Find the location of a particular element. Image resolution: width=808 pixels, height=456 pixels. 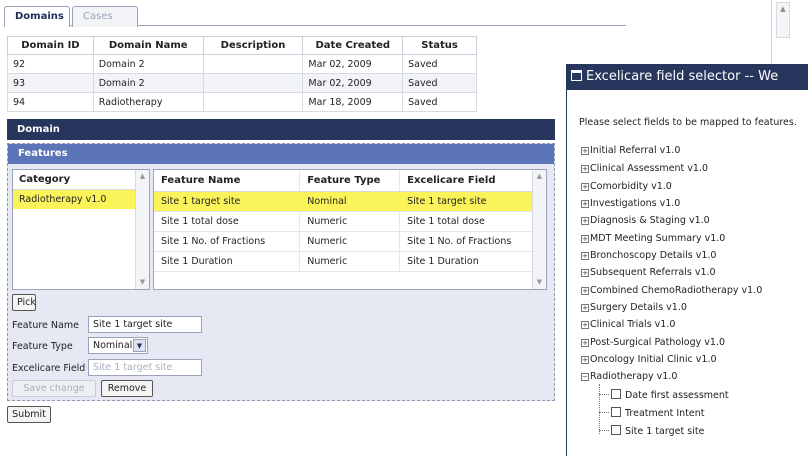

minus-box-icon: − is located at coordinates (585, 377).